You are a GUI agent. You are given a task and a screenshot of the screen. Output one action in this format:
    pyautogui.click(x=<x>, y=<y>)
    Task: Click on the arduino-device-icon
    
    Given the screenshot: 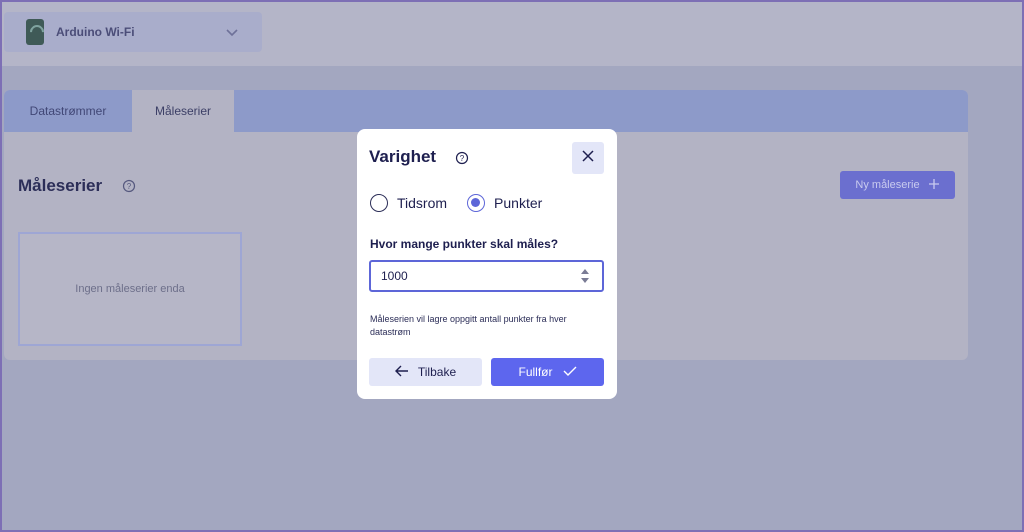 What is the action you would take?
    pyautogui.click(x=35, y=32)
    